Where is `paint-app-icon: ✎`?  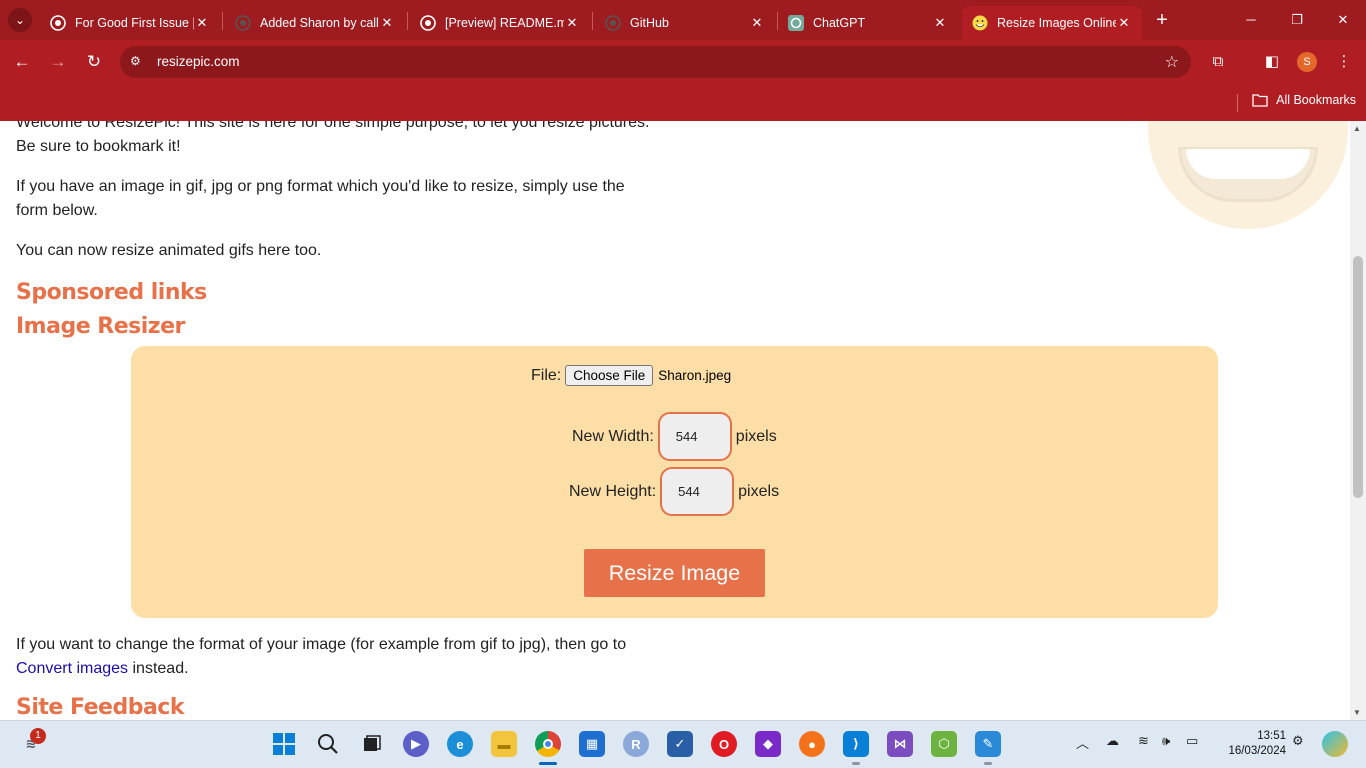 paint-app-icon: ✎ is located at coordinates (988, 744).